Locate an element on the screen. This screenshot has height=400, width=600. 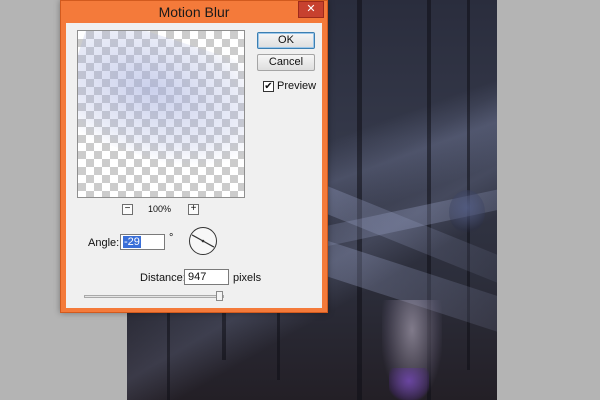
angle-dial-icon is located at coordinates (203, 241).